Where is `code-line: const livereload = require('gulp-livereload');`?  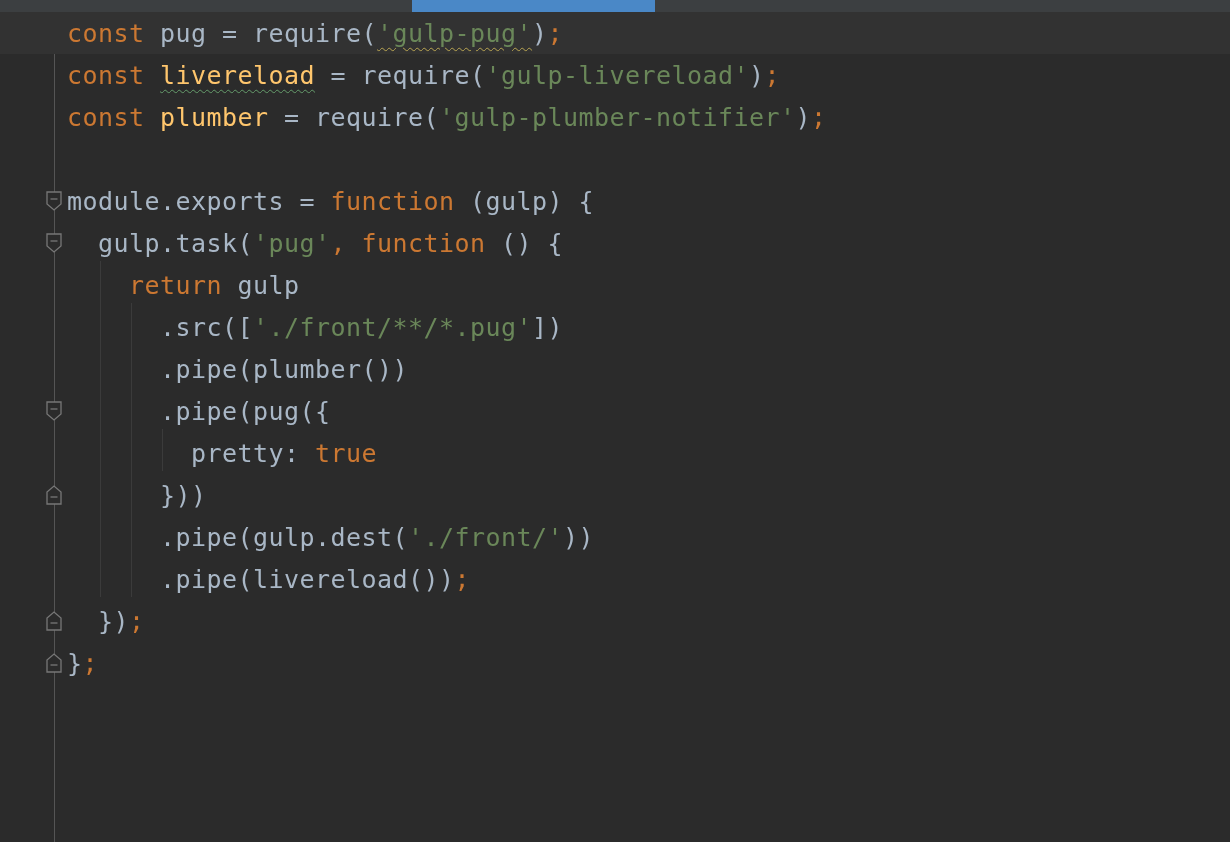 code-line: const livereload = require('gulp-livereload'); is located at coordinates (424, 75).